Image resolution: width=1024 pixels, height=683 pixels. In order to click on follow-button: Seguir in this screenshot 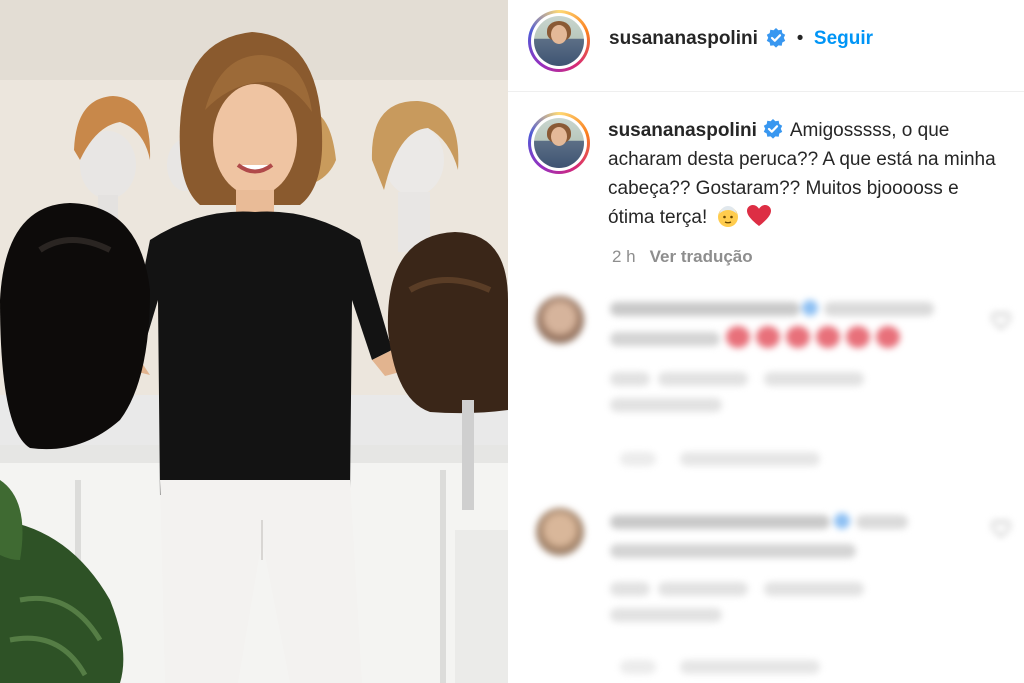, I will do `click(843, 38)`.